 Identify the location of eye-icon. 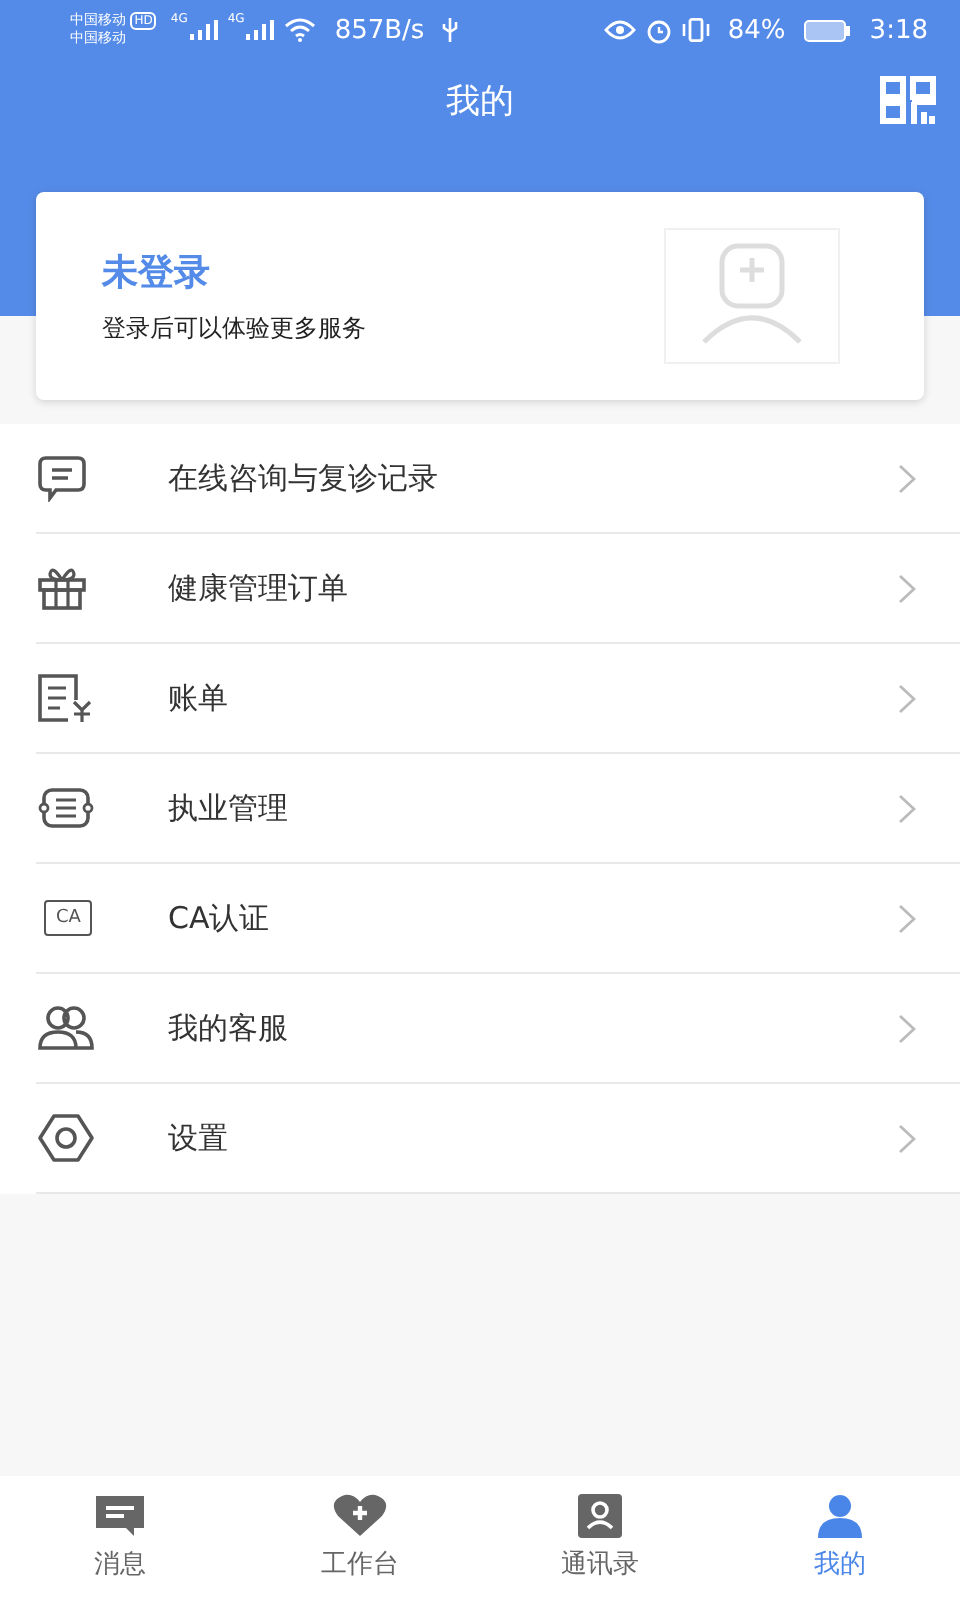
(619, 30).